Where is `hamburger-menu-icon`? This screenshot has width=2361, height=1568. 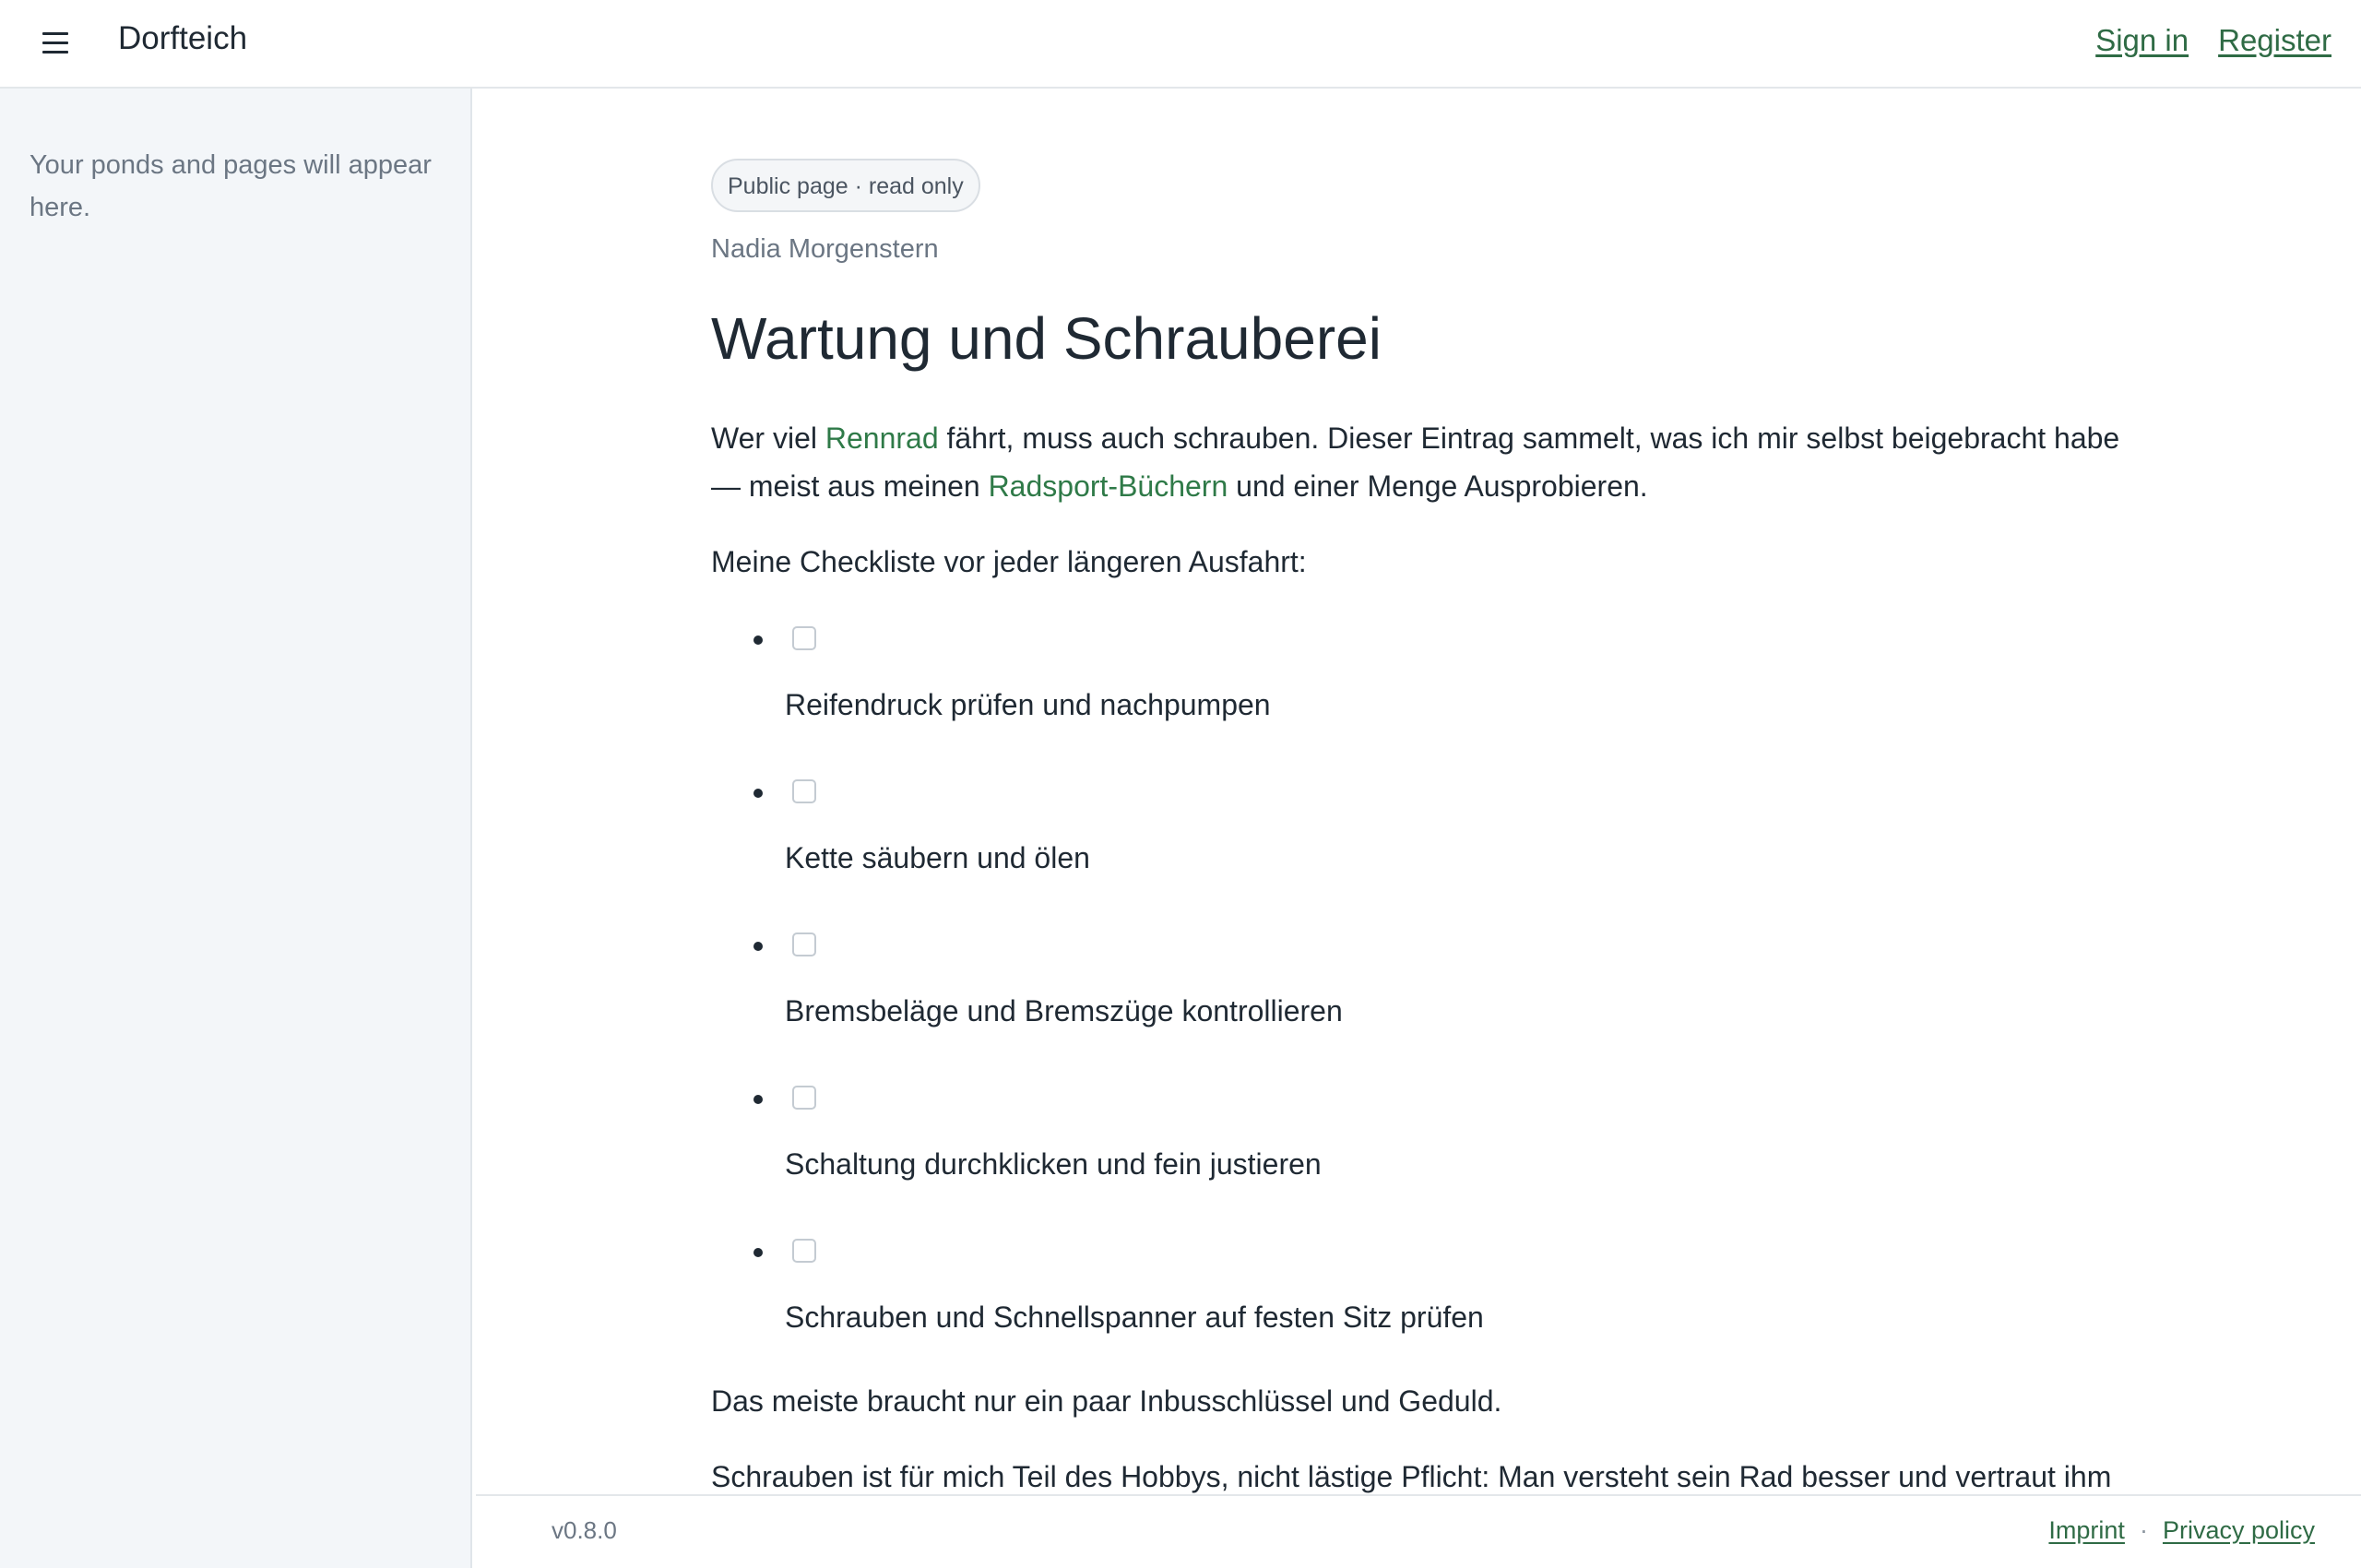
hamburger-menu-icon is located at coordinates (59, 42).